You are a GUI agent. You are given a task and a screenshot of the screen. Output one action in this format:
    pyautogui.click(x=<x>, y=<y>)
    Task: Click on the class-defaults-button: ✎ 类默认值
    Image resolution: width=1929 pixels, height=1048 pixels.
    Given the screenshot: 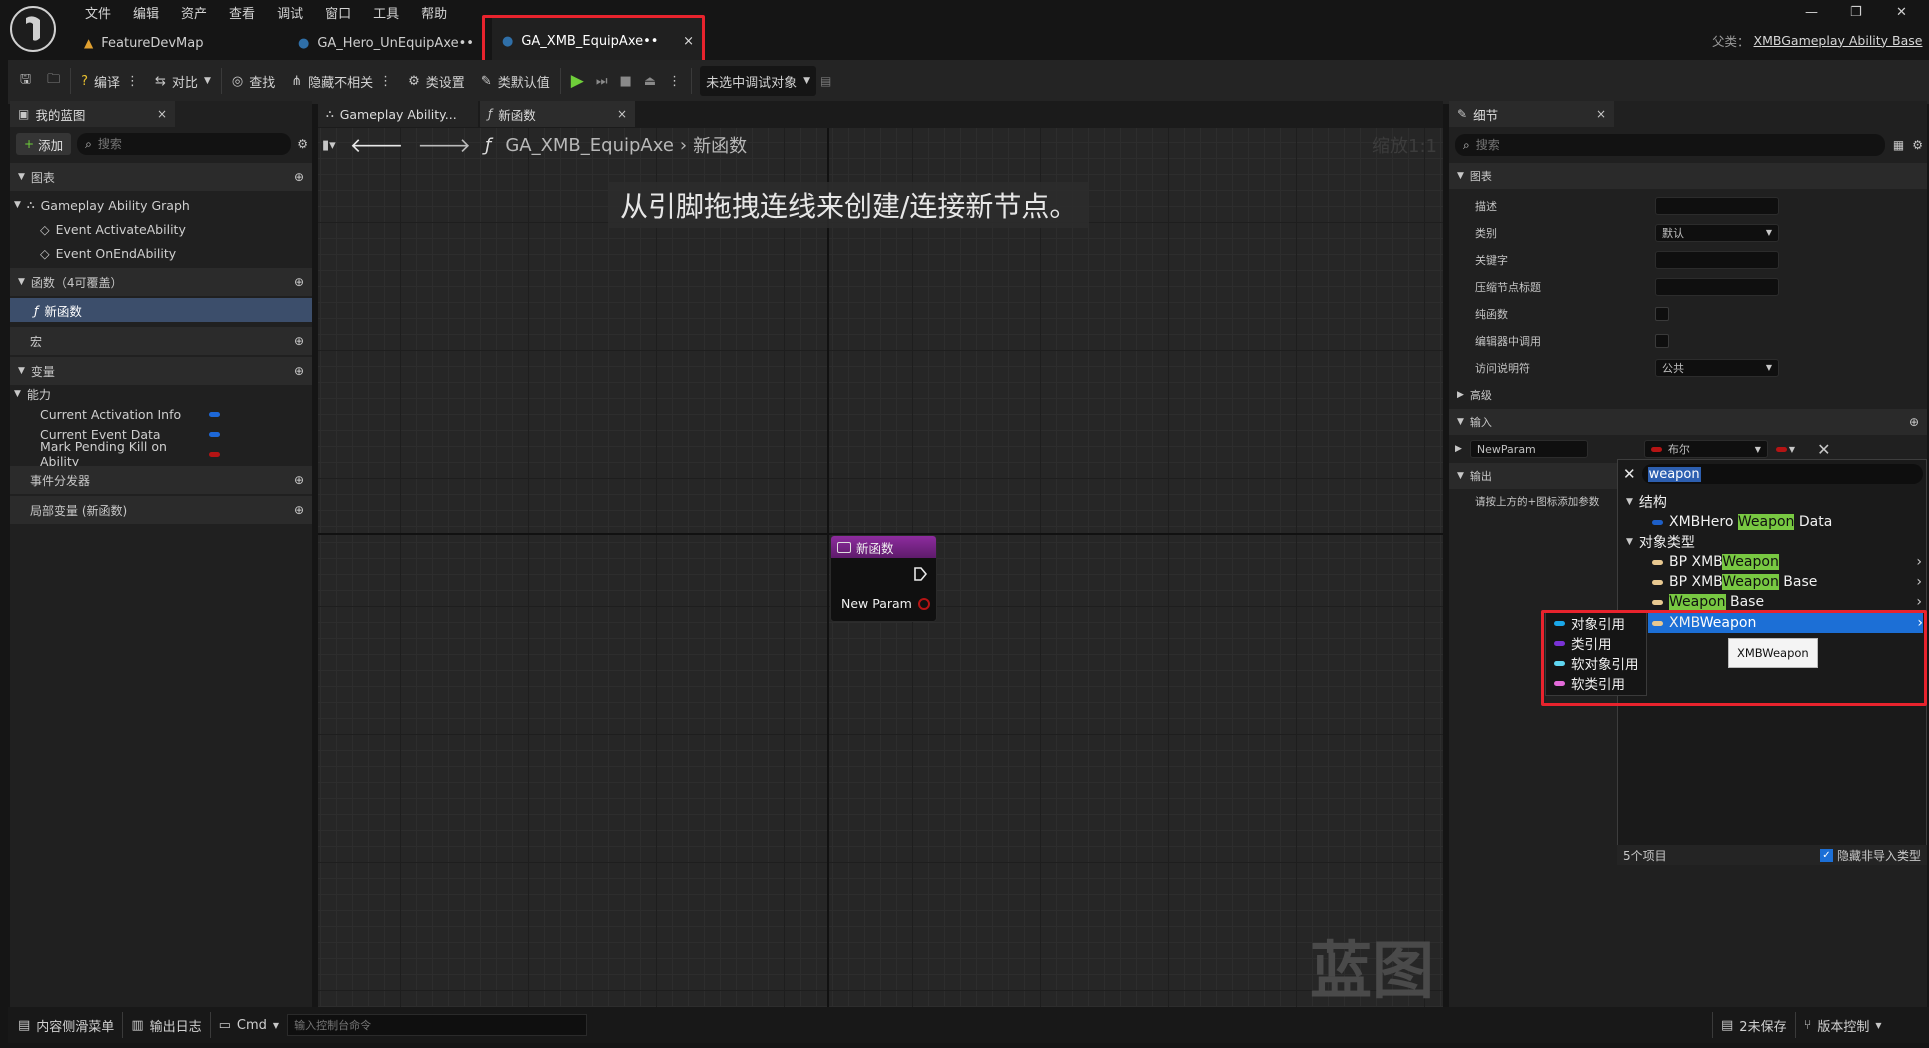 What is the action you would take?
    pyautogui.click(x=515, y=81)
    